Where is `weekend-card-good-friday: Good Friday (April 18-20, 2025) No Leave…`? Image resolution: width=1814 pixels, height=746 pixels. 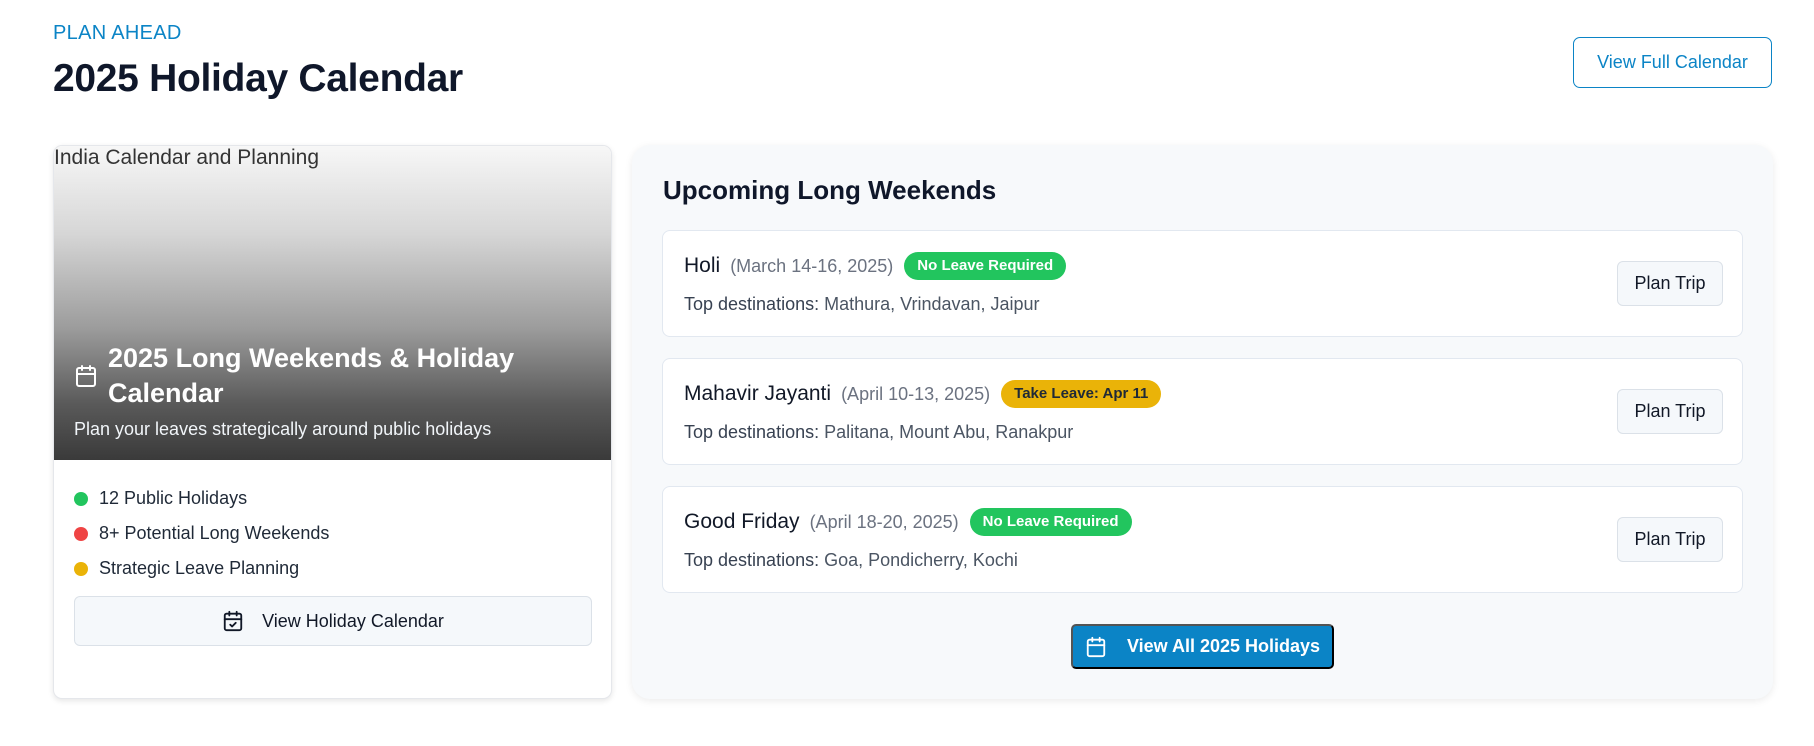
weekend-card-good-friday: Good Friday (April 18-20, 2025) No Leave… is located at coordinates (1202, 539).